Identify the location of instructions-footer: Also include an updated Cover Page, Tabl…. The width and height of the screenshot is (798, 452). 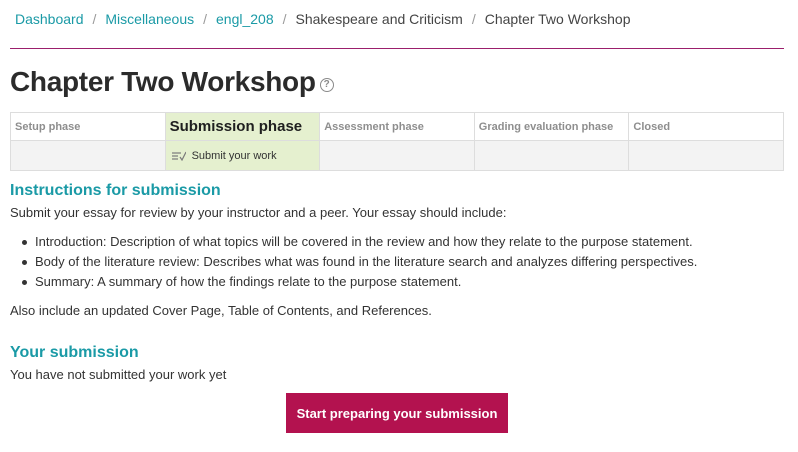
(221, 310).